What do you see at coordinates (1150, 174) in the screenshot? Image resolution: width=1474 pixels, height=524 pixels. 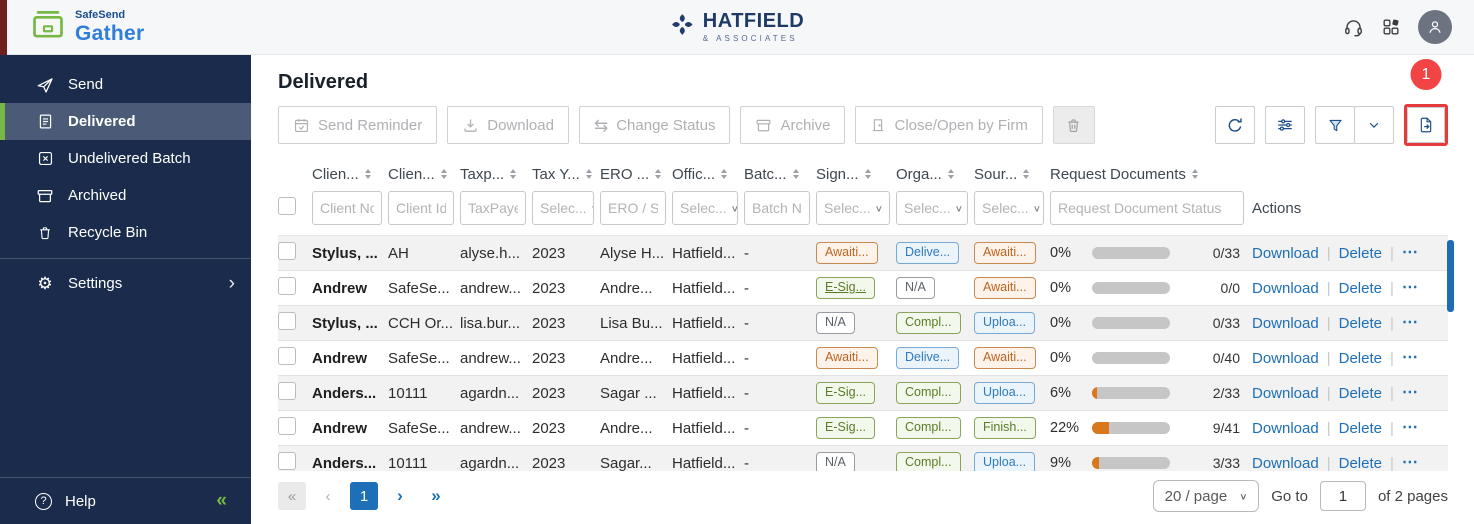 I see `column-header-request-documents: Request Documents` at bounding box center [1150, 174].